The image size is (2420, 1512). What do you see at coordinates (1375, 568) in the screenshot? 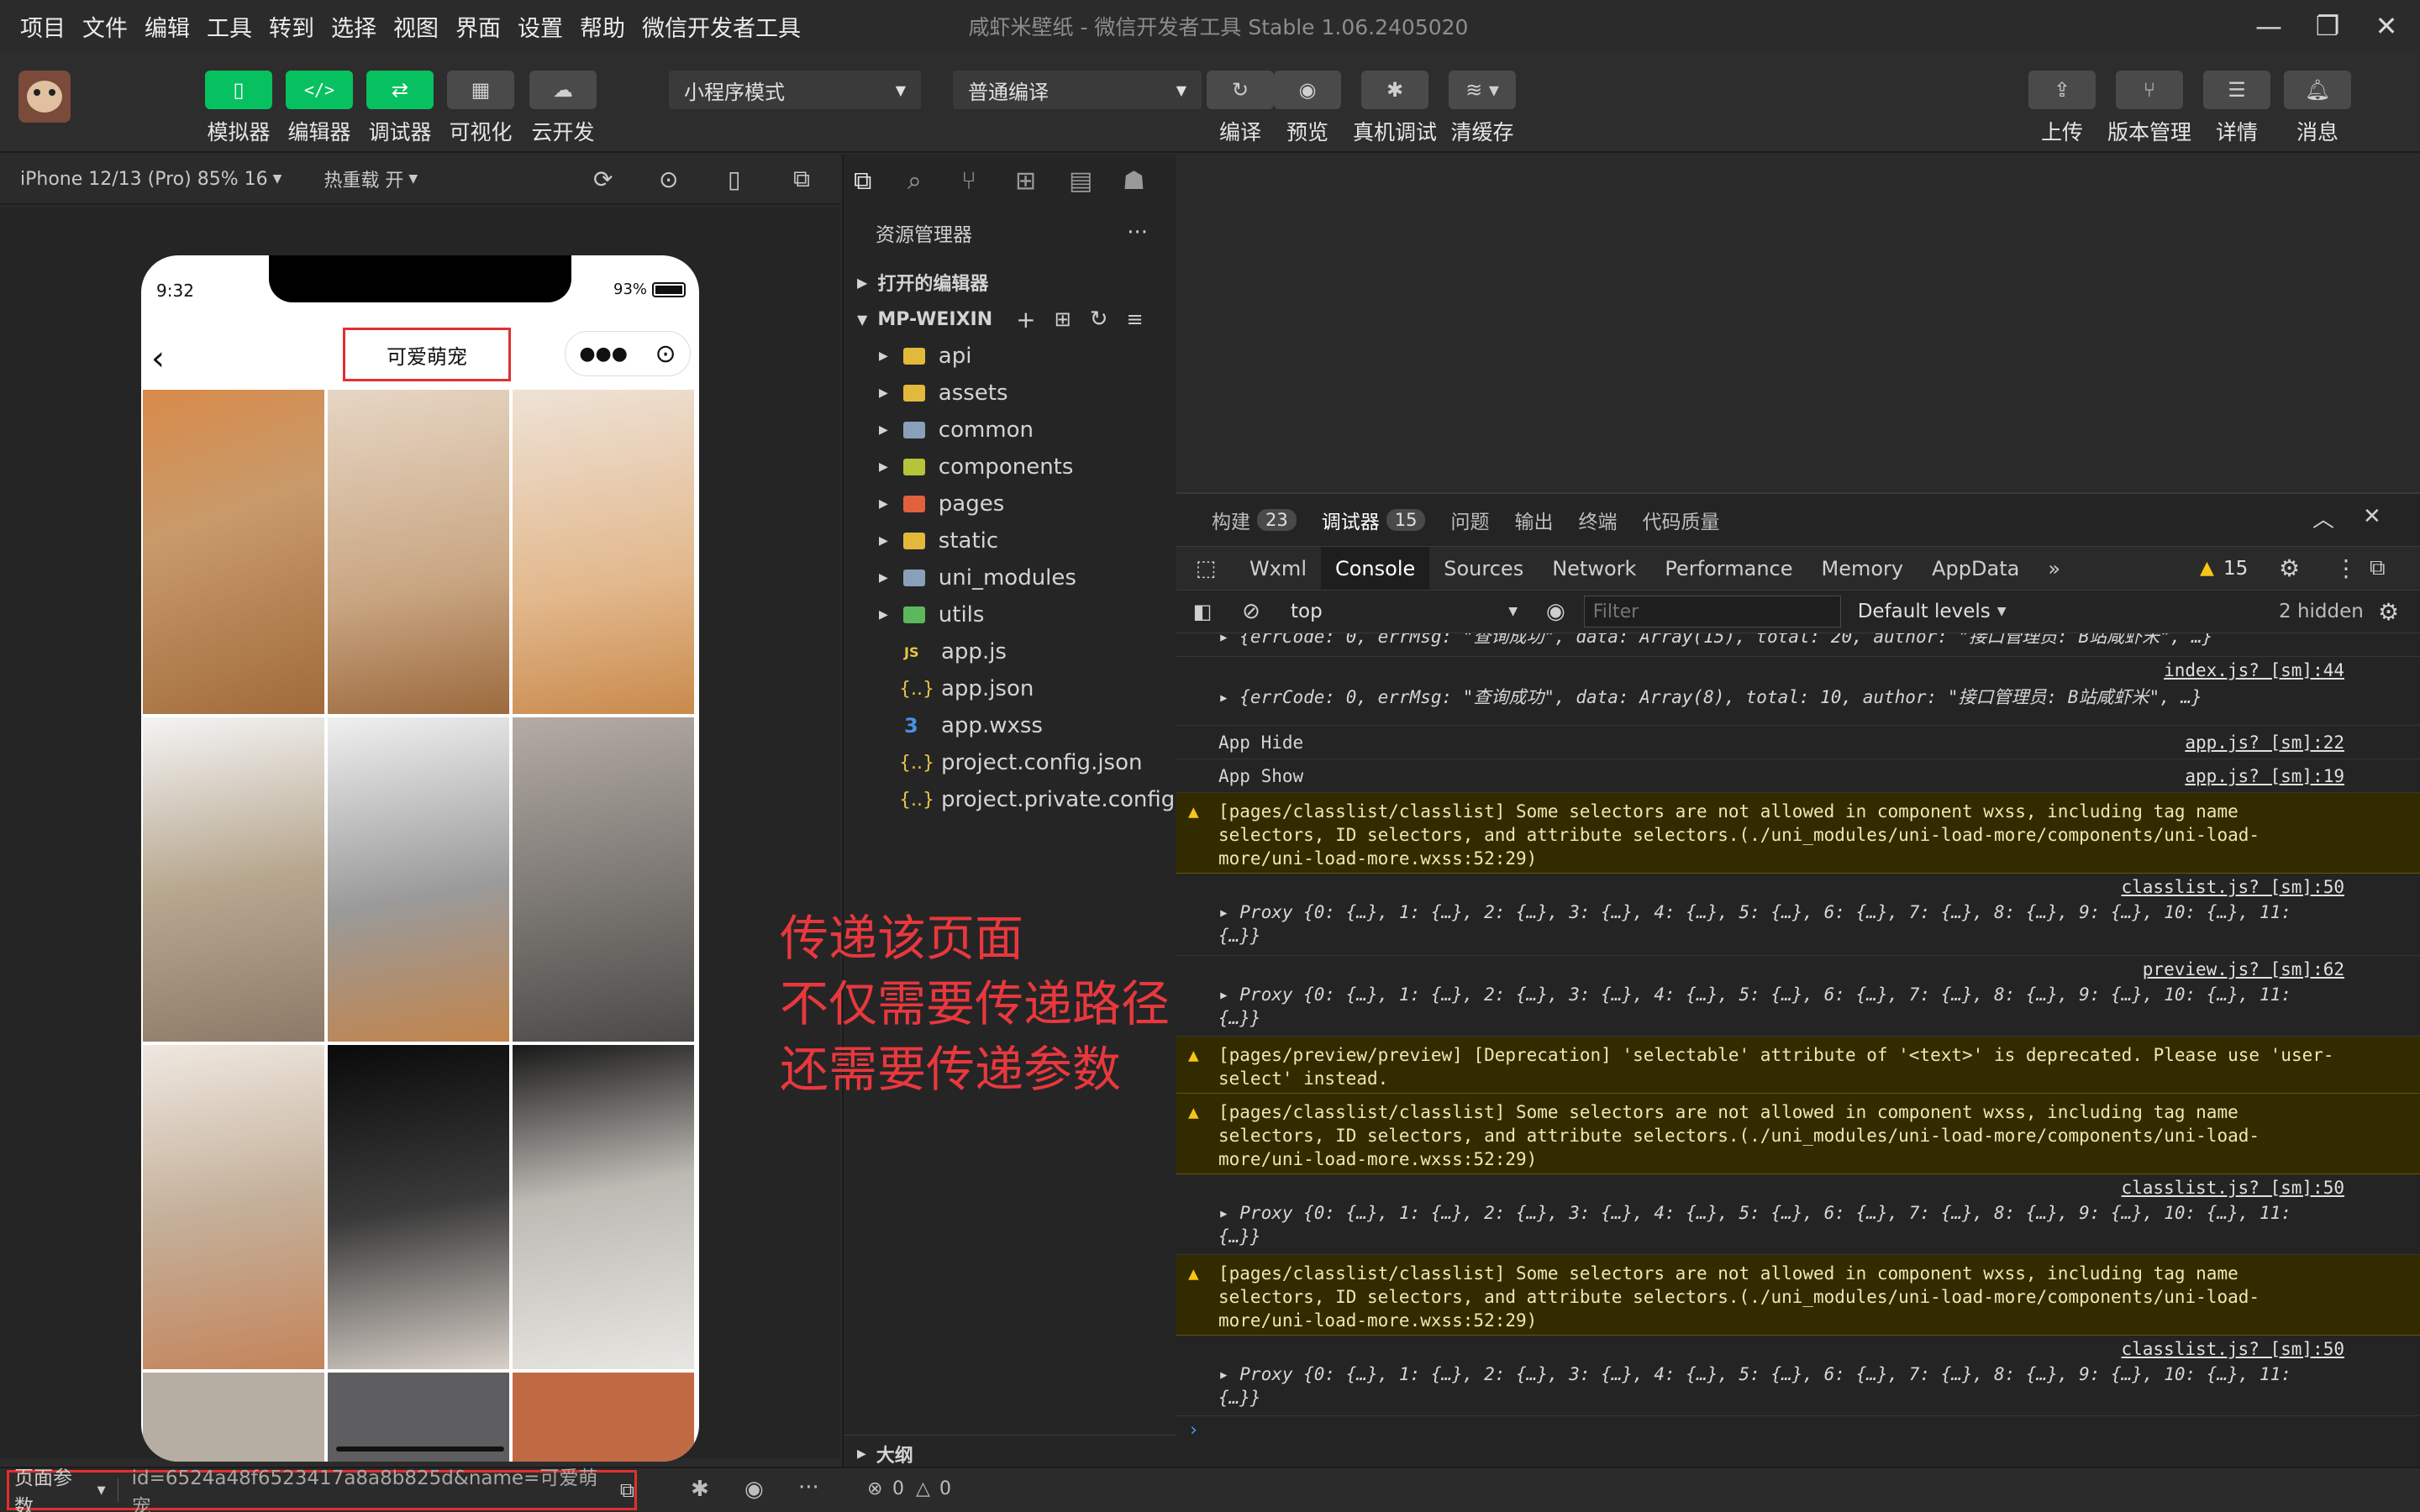
I see `tab-console: Console` at bounding box center [1375, 568].